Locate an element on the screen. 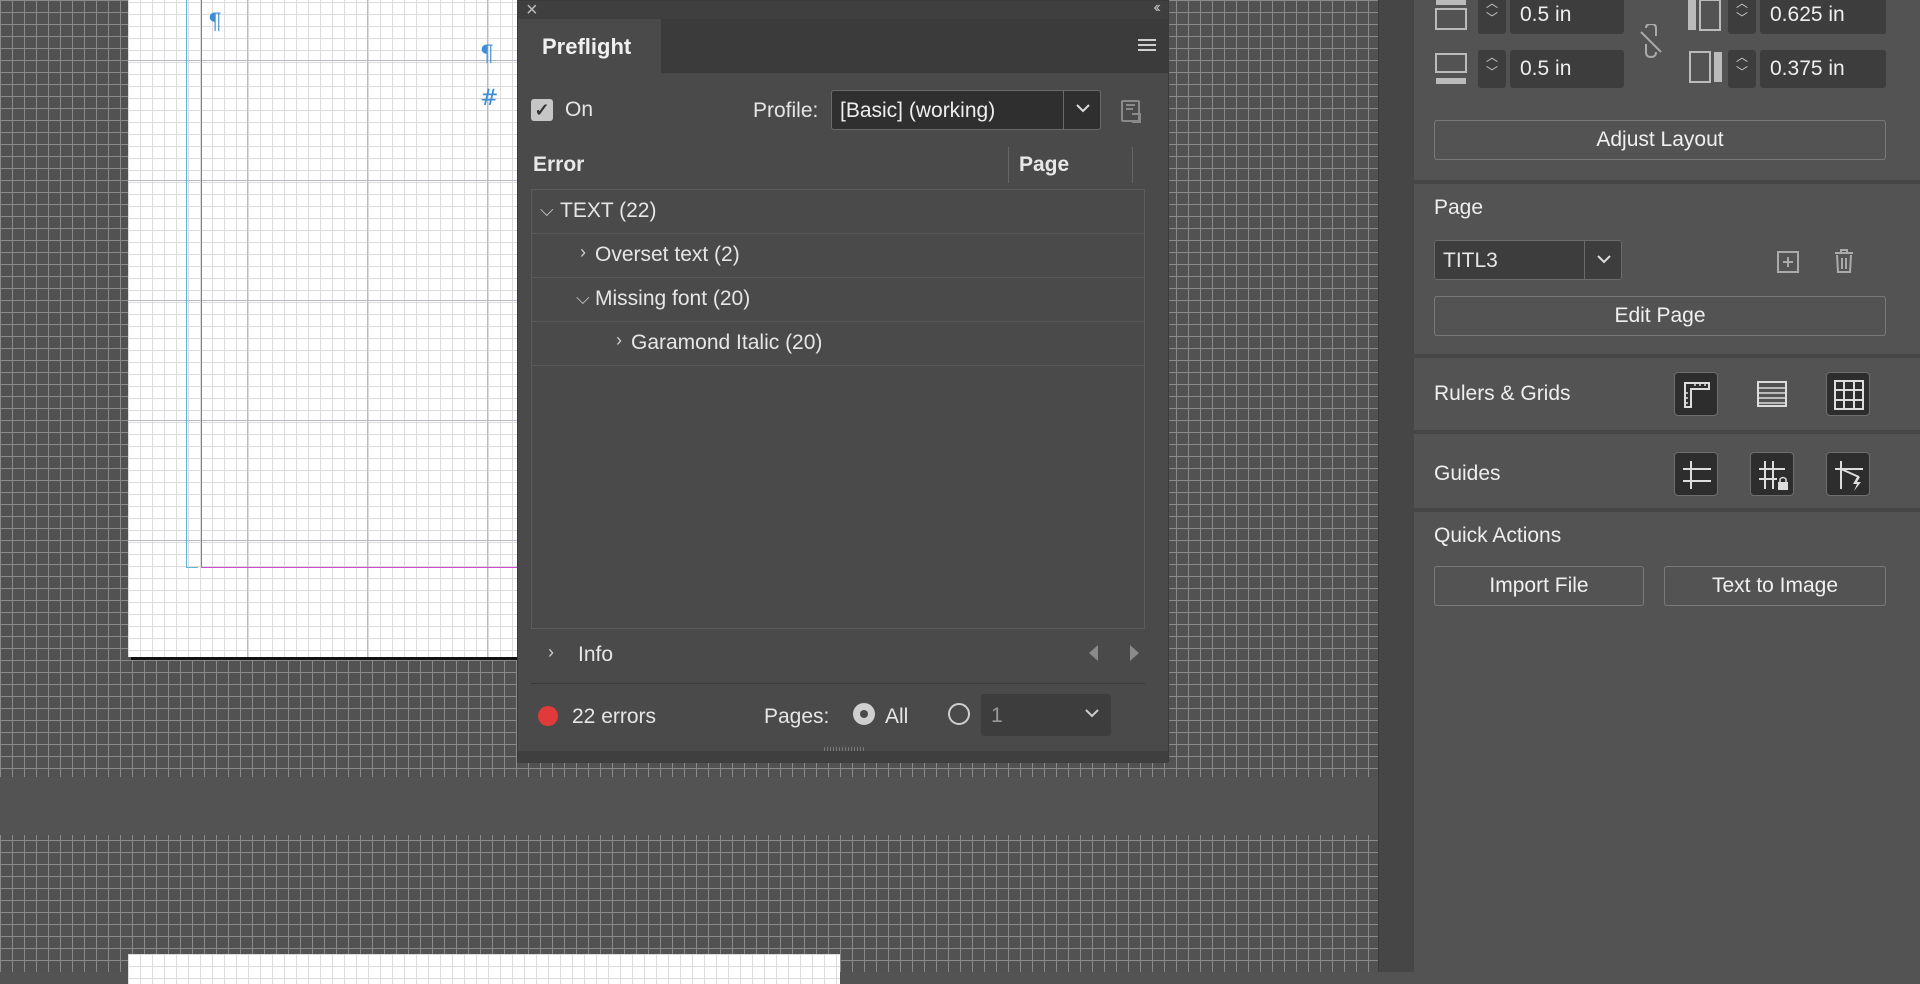  panel-tabbar: Preflight is located at coordinates (843, 47).